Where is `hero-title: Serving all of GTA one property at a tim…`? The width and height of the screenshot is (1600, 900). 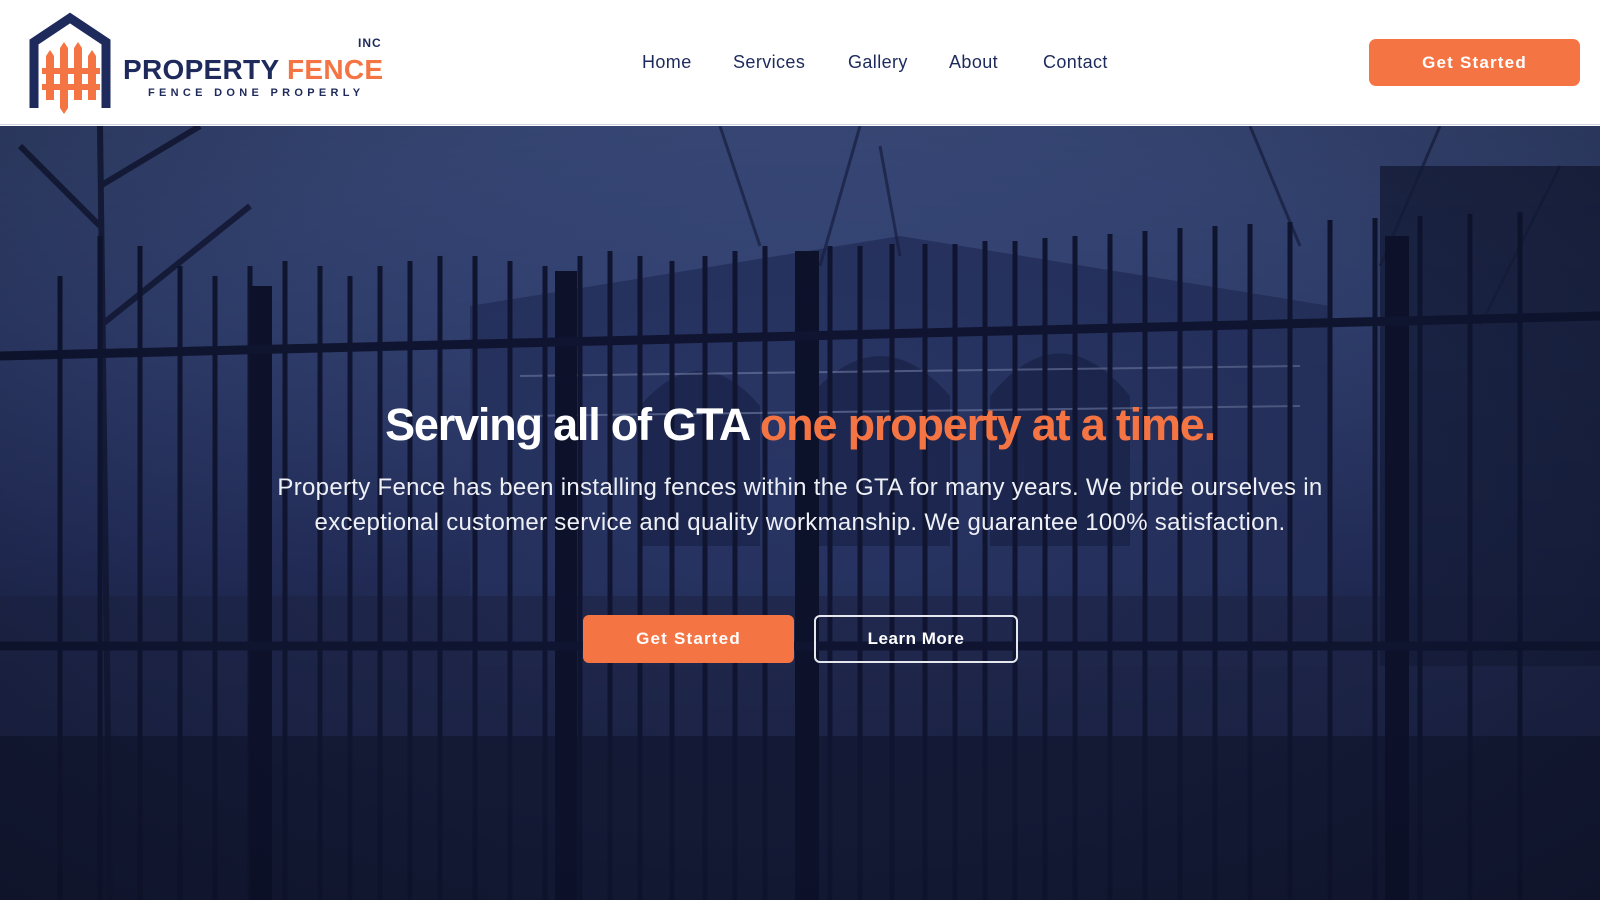 hero-title: Serving all of GTA one property at a tim… is located at coordinates (800, 425).